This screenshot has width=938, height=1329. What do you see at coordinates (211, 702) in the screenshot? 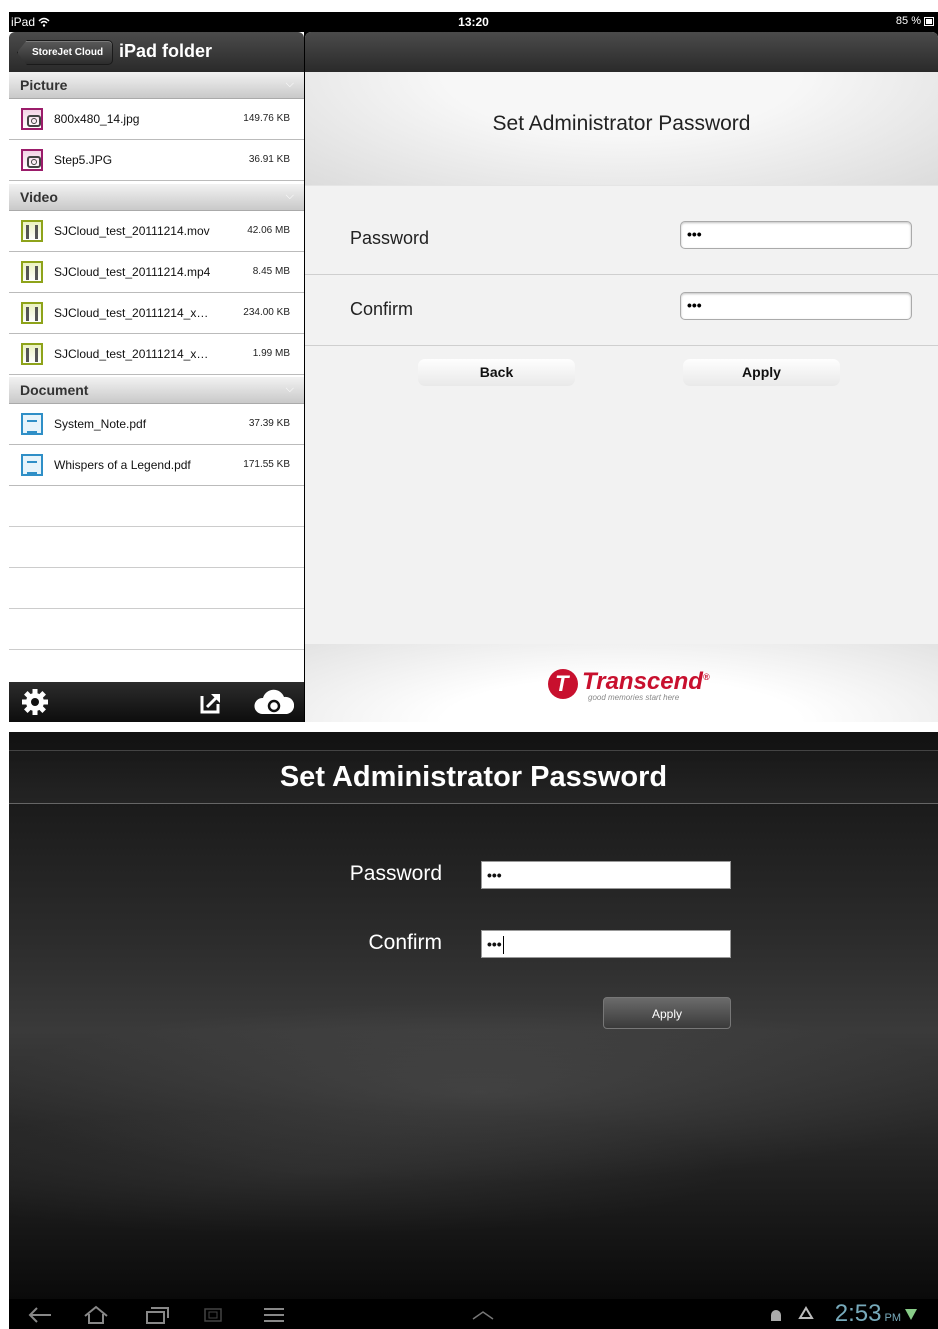
I see `export-icon` at bounding box center [211, 702].